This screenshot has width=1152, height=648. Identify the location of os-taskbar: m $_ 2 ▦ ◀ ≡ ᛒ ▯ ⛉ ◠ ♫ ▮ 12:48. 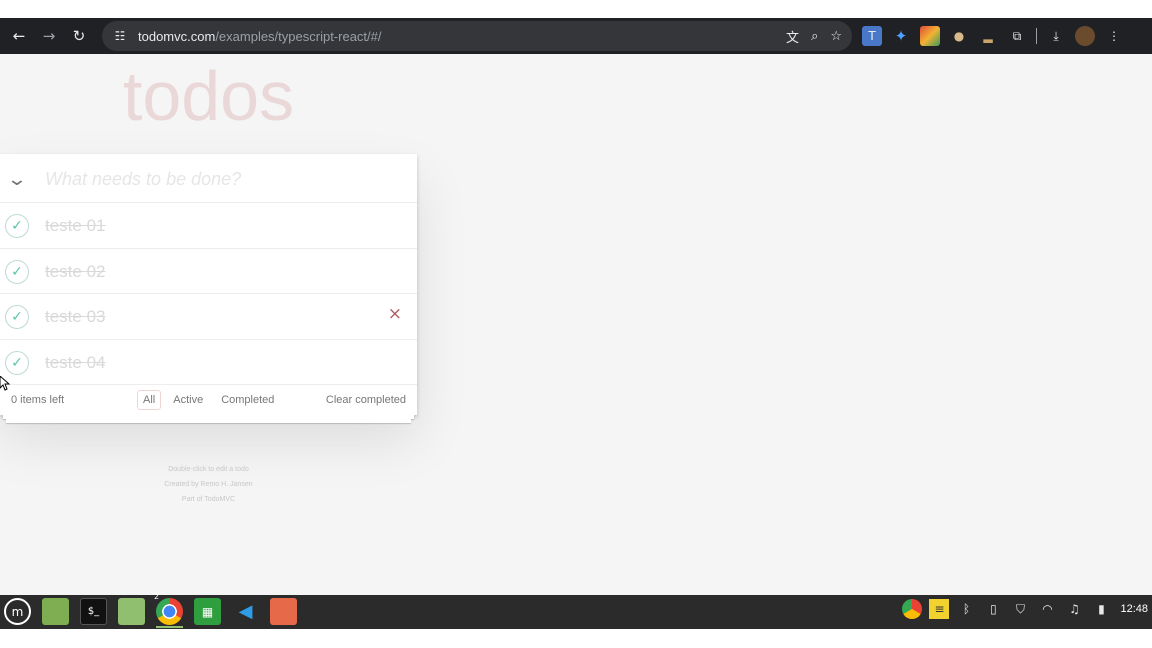
(576, 610).